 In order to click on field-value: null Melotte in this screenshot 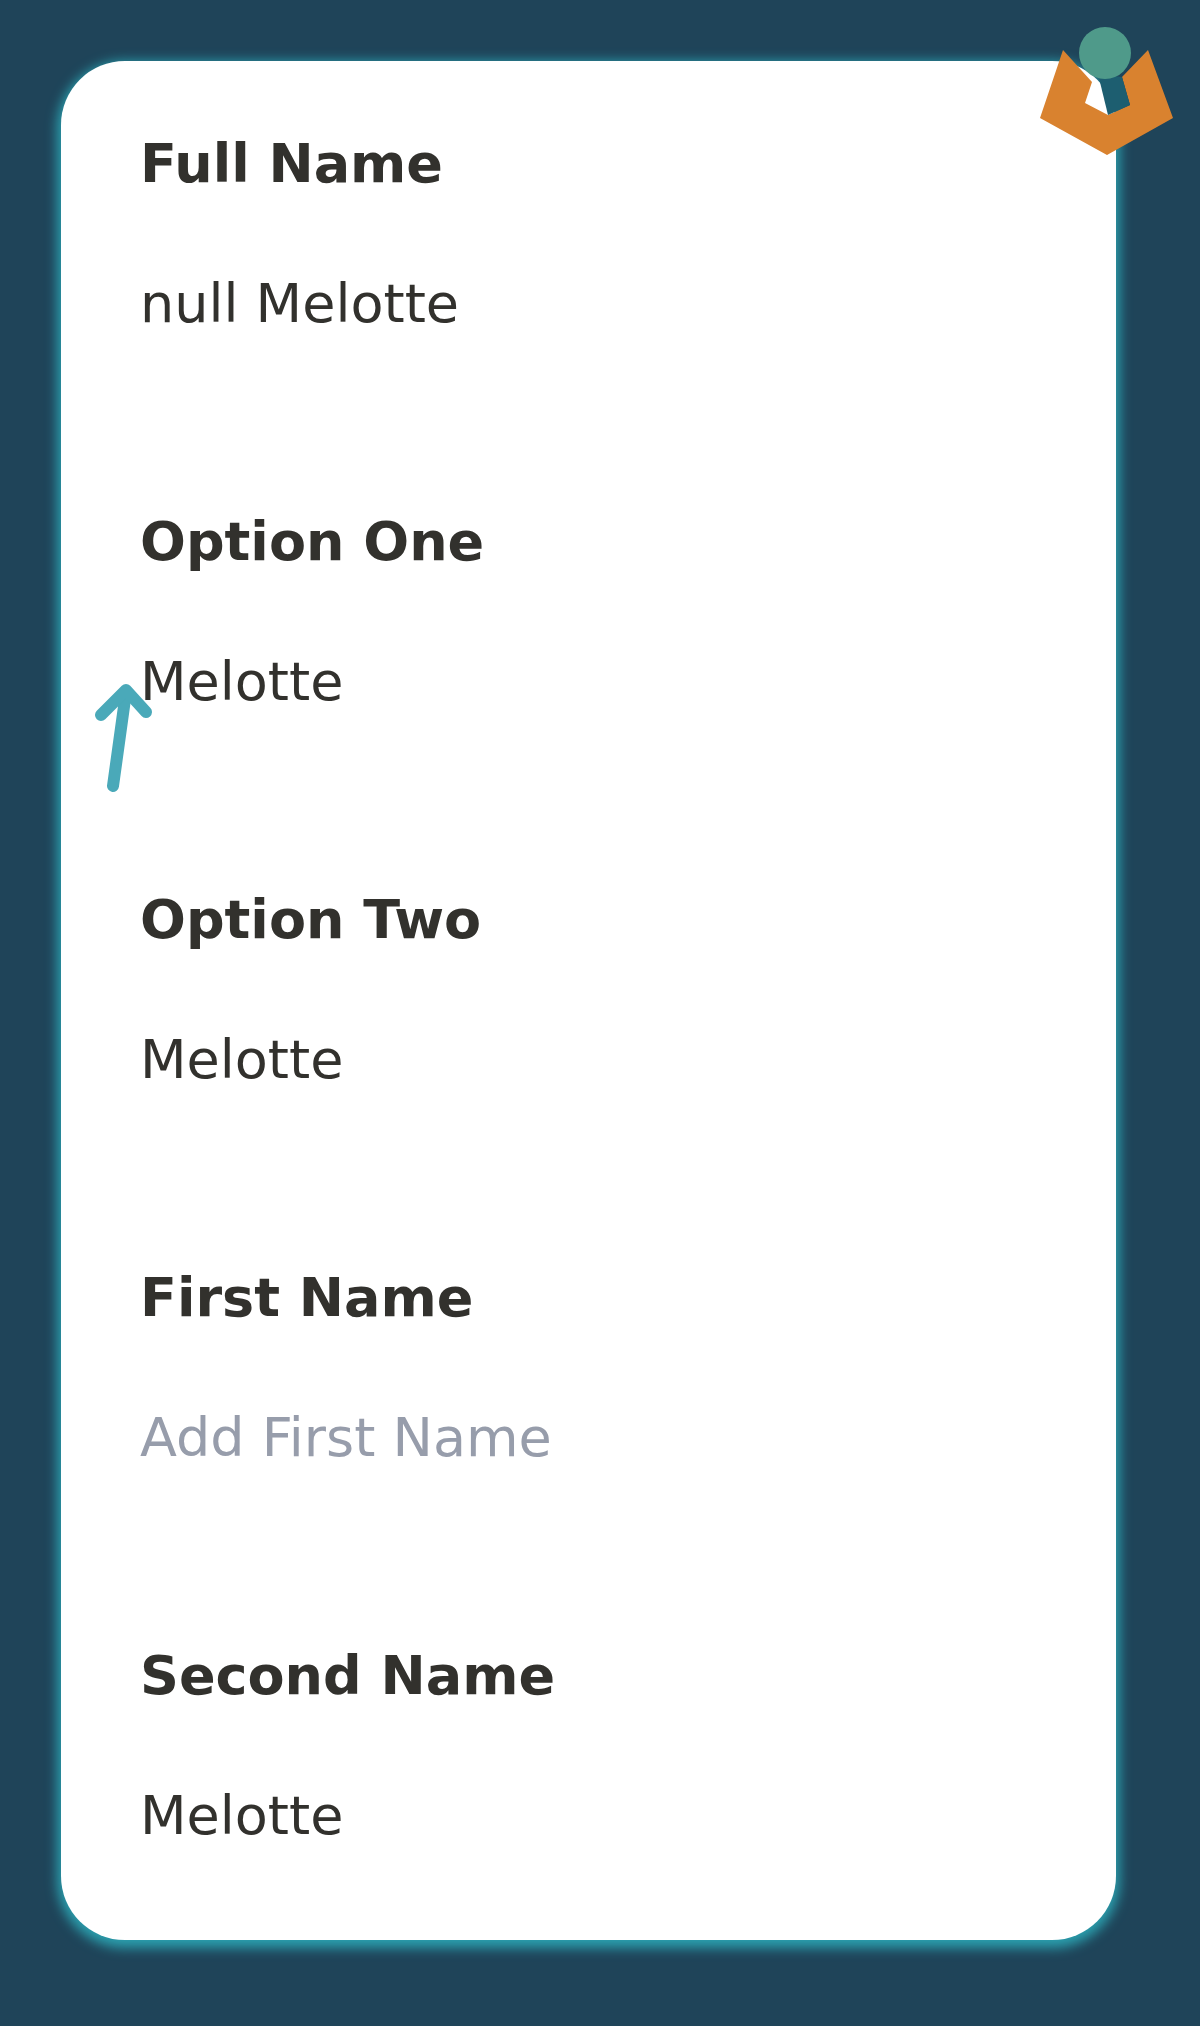, I will do `click(300, 304)`.